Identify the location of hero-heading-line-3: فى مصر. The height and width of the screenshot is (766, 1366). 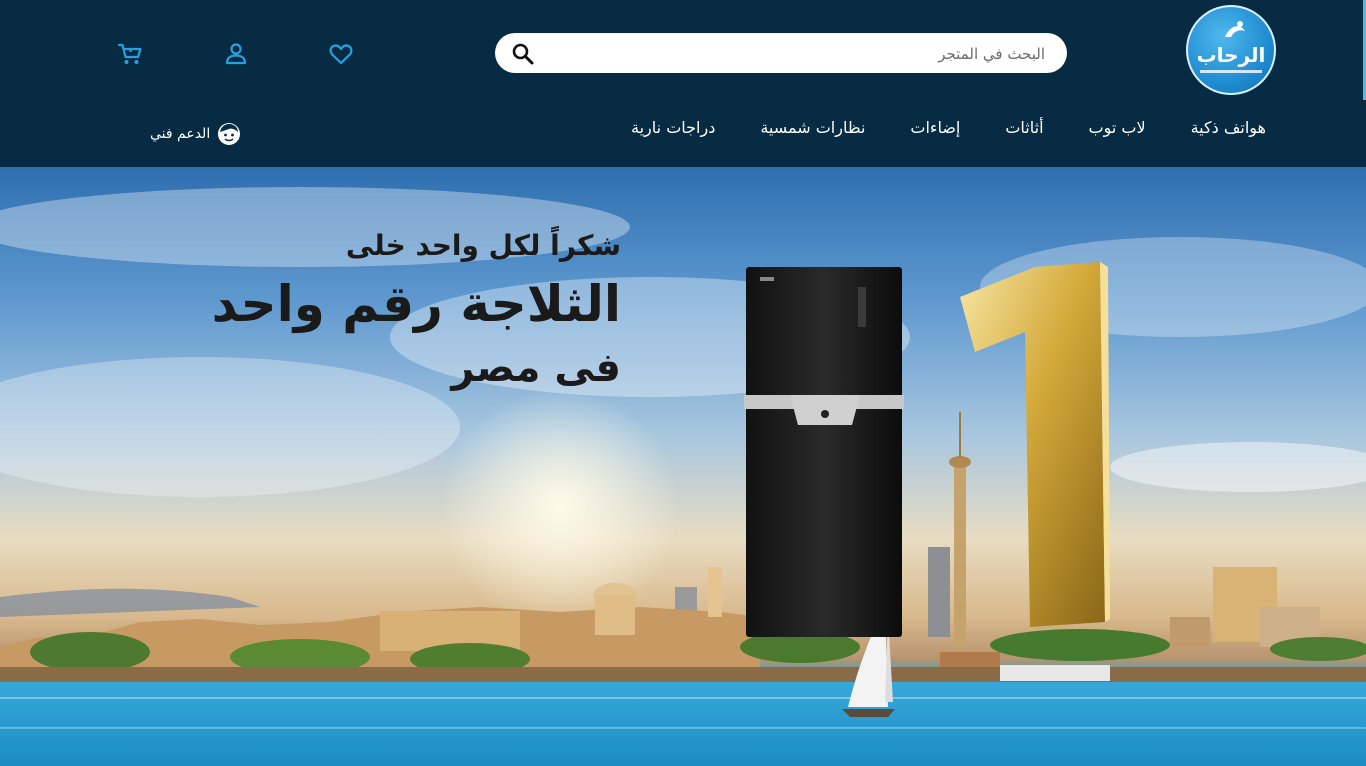
(536, 368).